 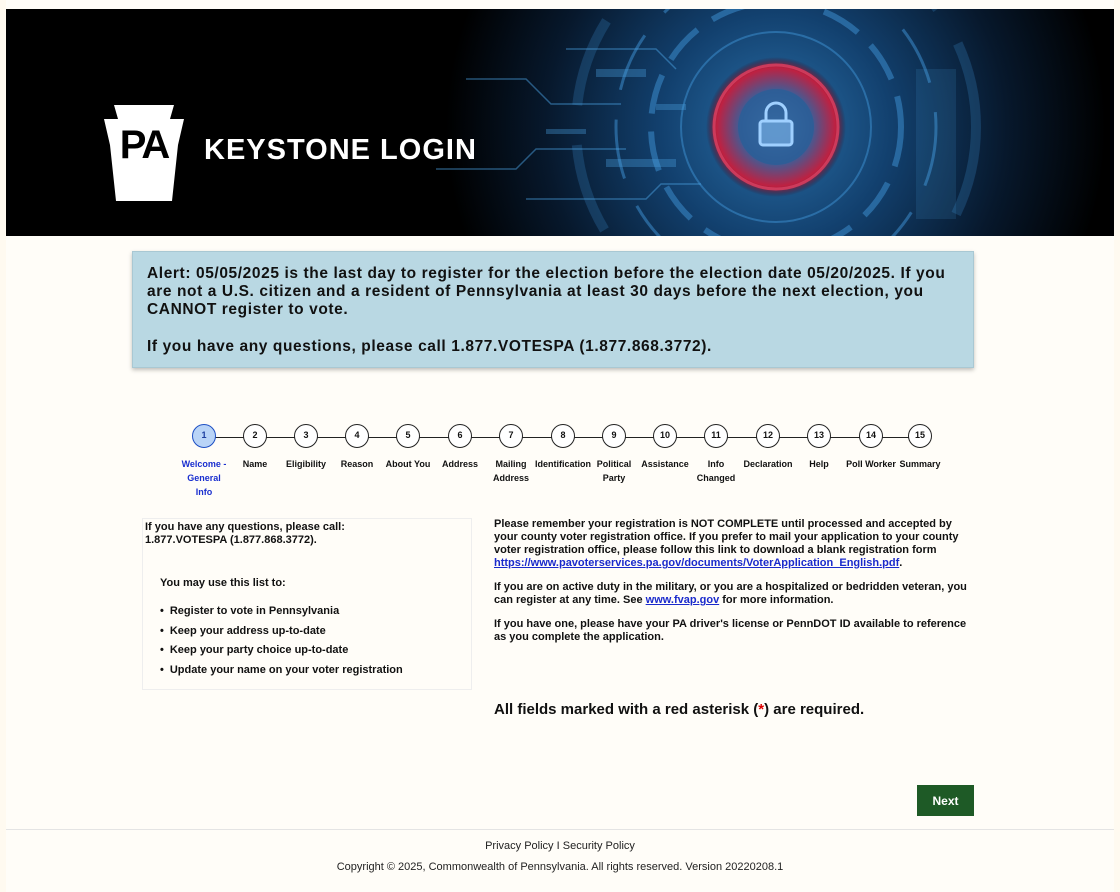 I want to click on list-item: Keep your party choice up-to-date, so click(x=281, y=651).